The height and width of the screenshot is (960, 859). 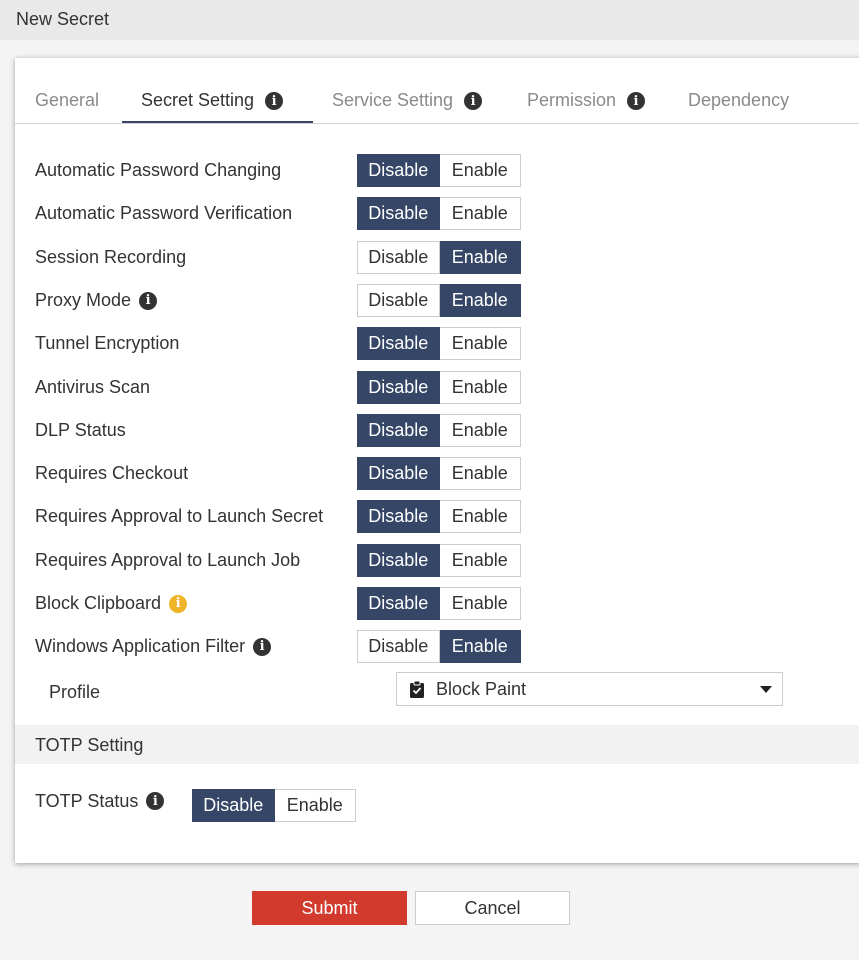 What do you see at coordinates (233, 805) in the screenshot?
I see `totp-disable-option: Disable` at bounding box center [233, 805].